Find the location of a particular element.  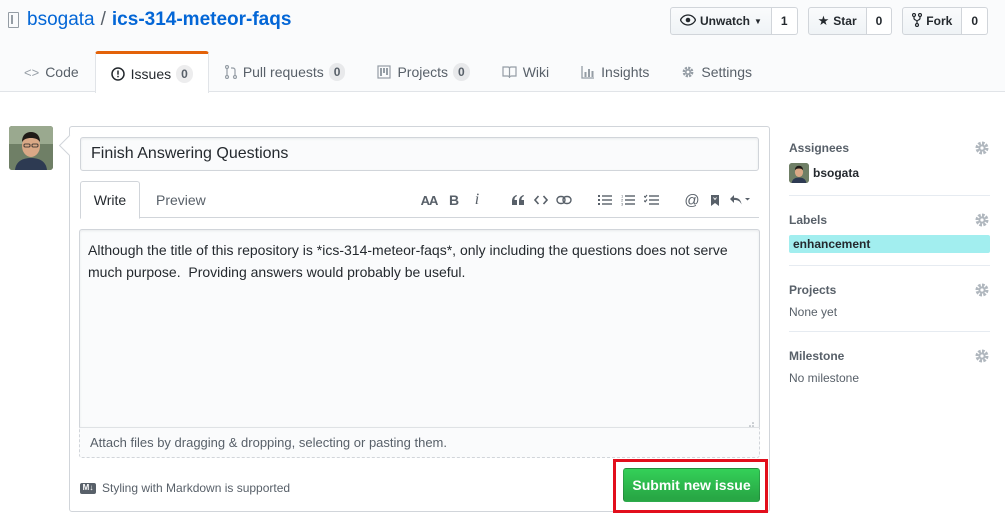

bookmark-icon is located at coordinates (715, 200).